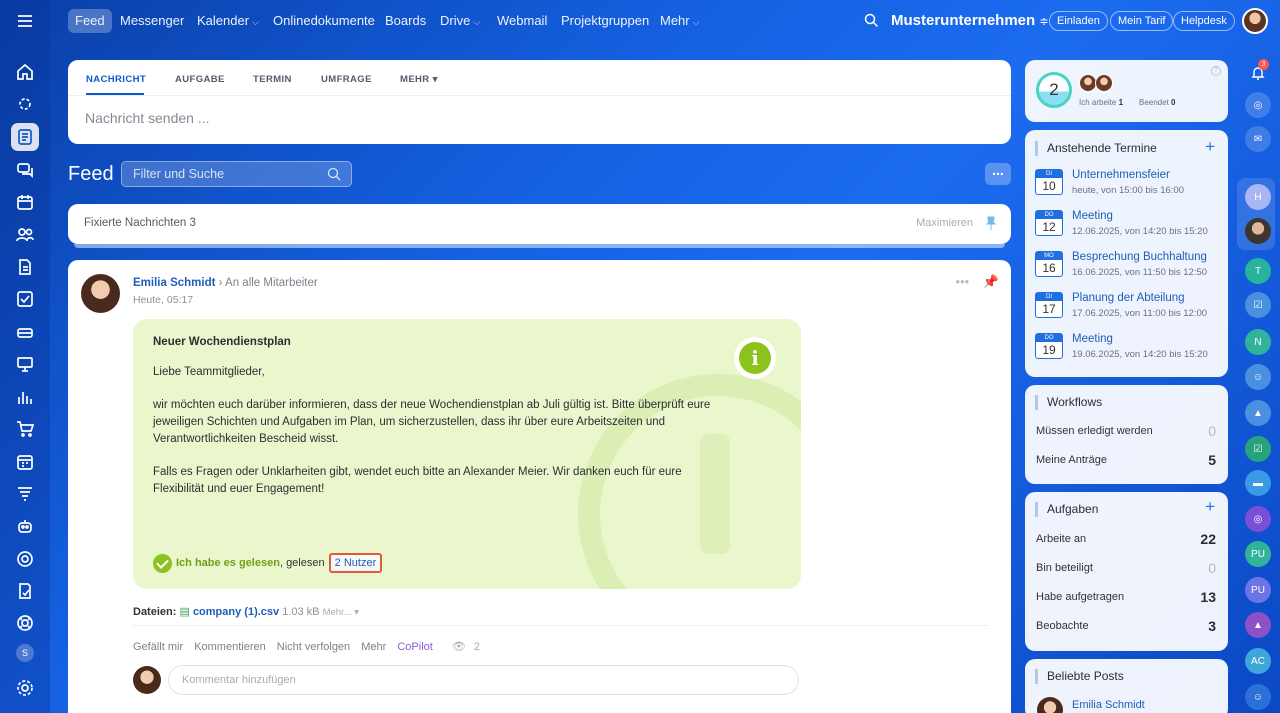  Describe the element at coordinates (236, 612) in the screenshot. I see `file-link: company (1).csv` at that location.